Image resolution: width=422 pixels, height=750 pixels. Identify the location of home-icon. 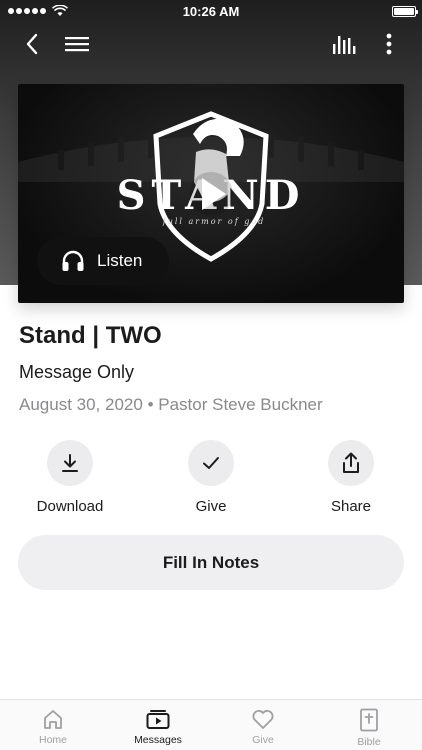
(53, 719).